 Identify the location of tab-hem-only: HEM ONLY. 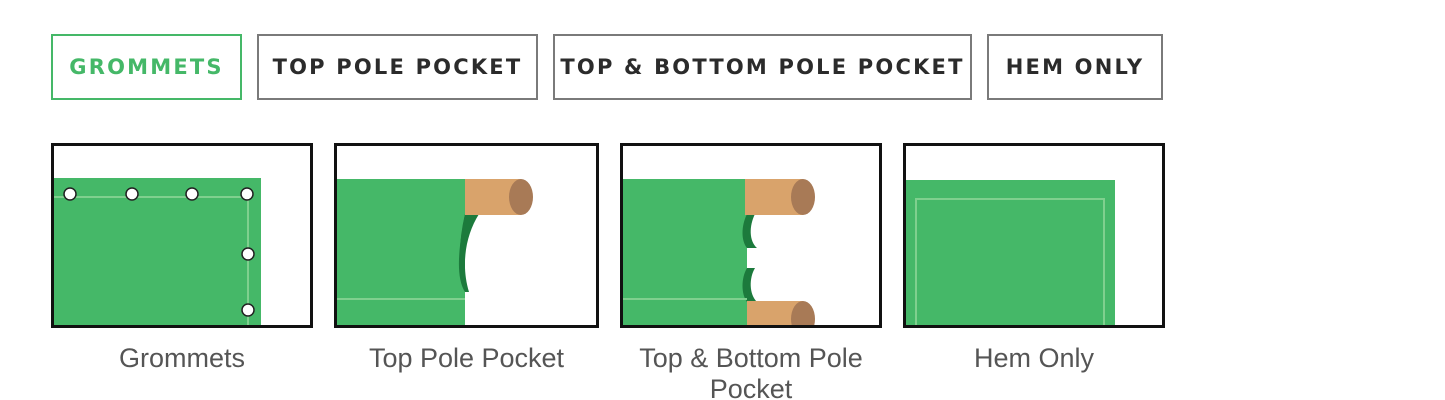
(1075, 67).